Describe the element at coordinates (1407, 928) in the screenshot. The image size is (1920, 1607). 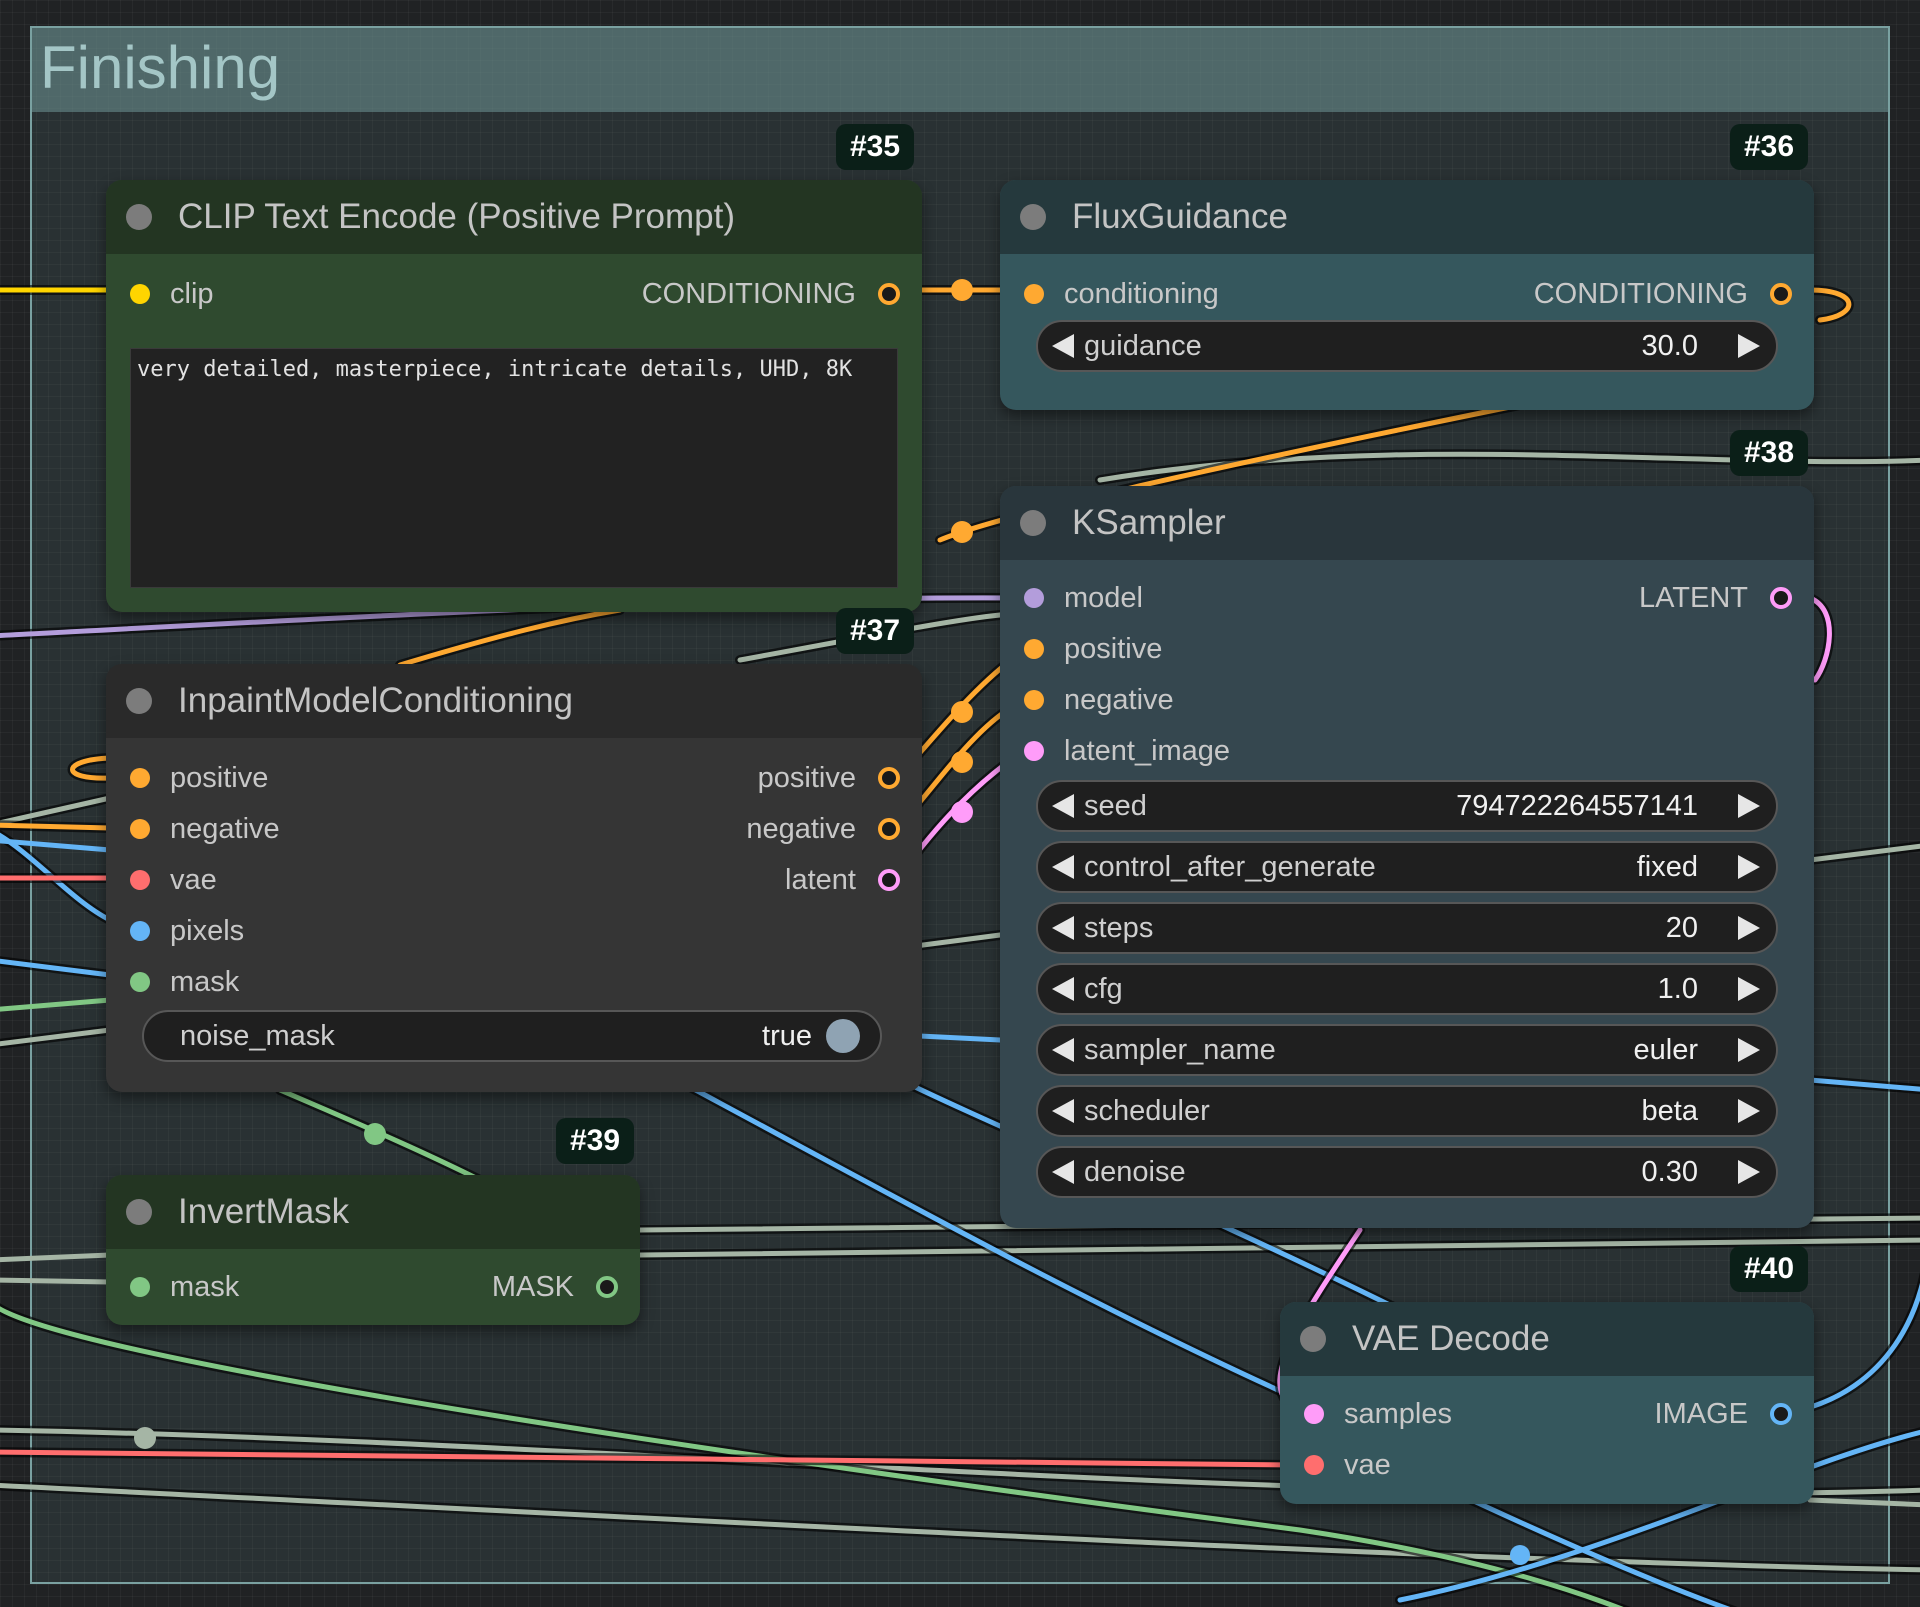
I see `steps-widget: steps 20` at that location.